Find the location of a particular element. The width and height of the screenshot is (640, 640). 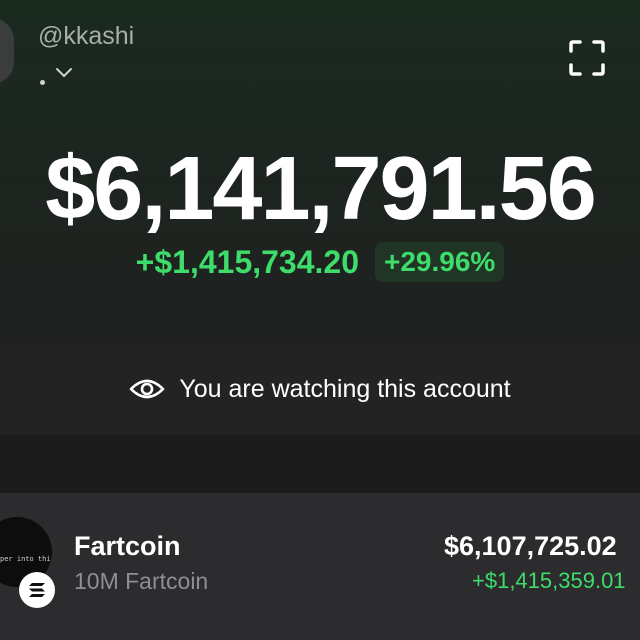

chevron-down-icon is located at coordinates (64, 73).